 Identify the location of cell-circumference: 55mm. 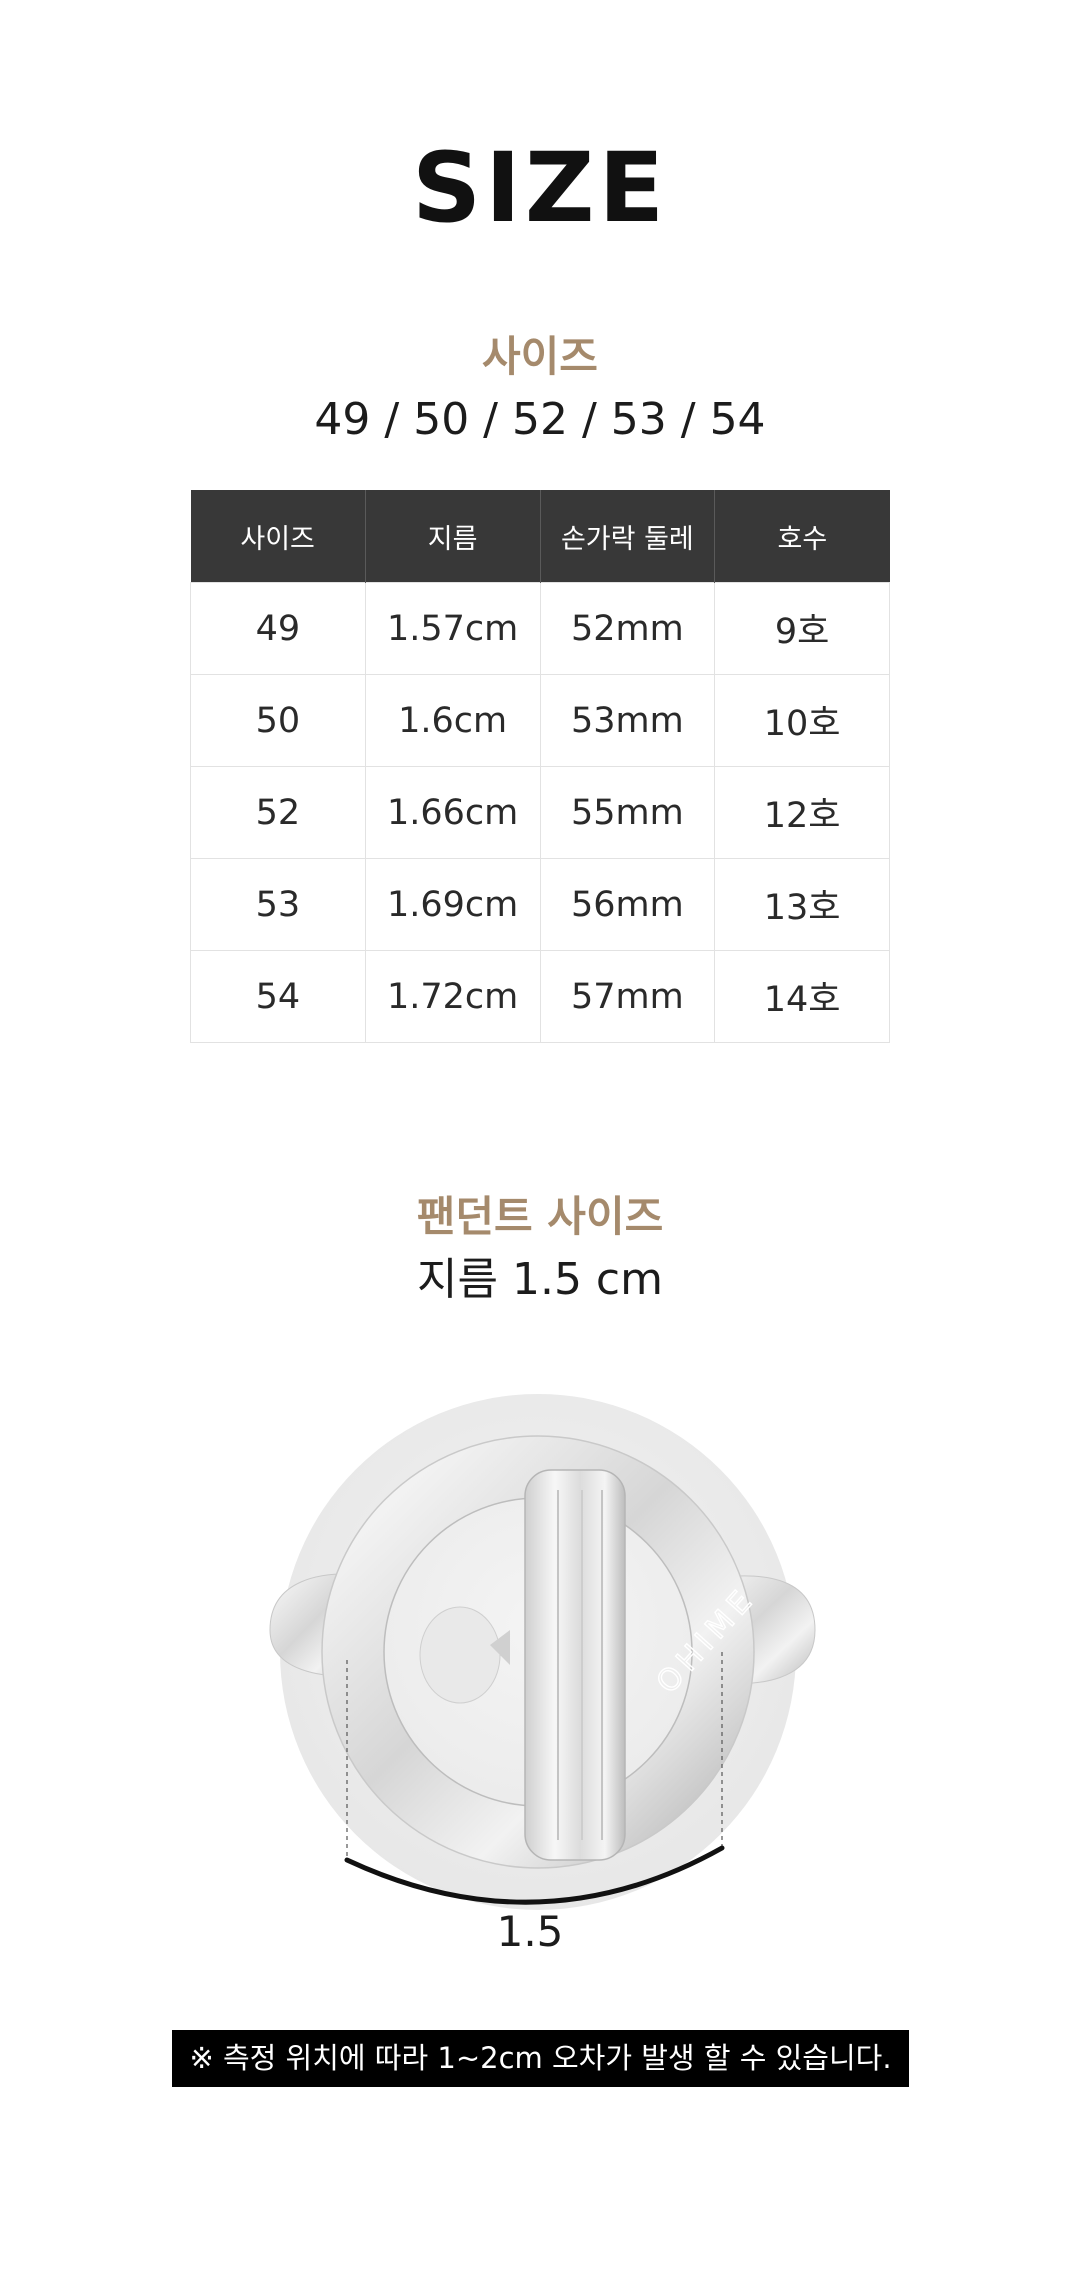
(627, 812).